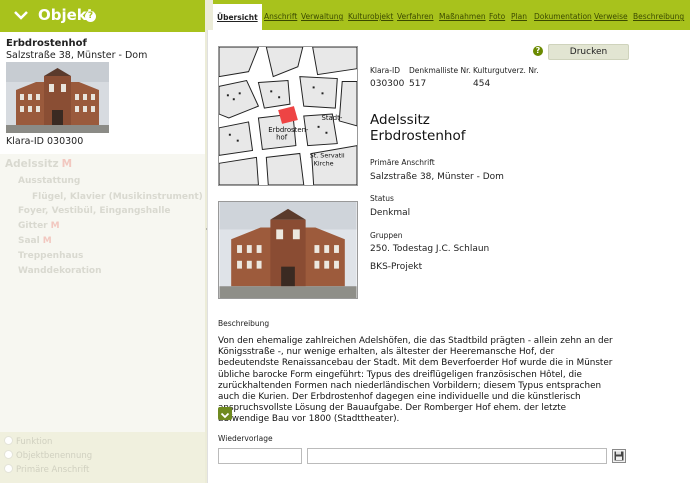 The height and width of the screenshot is (483, 690). I want to click on tree-item-label: Wanddekoration, so click(60, 271).